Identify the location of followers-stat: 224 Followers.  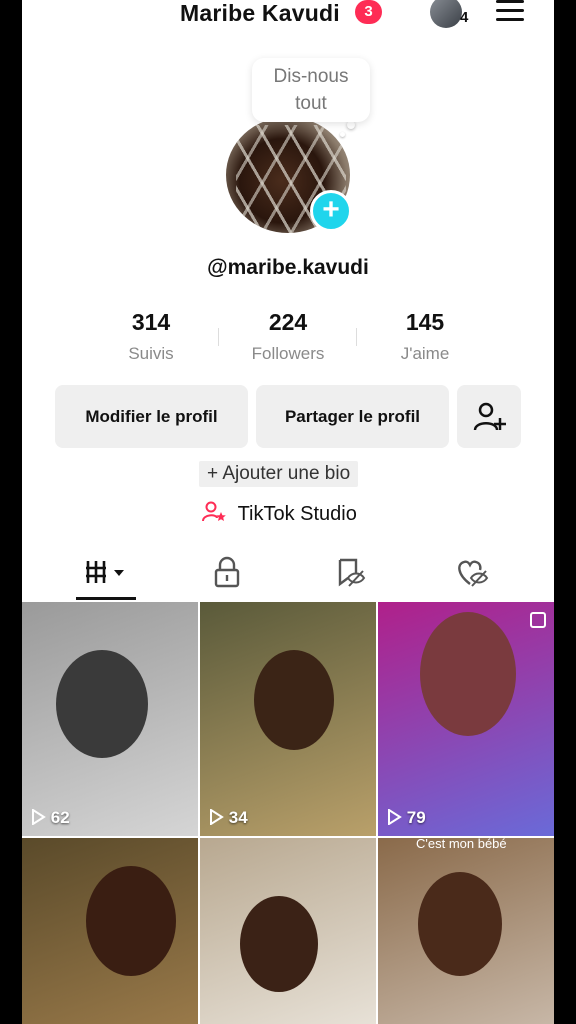
(288, 336).